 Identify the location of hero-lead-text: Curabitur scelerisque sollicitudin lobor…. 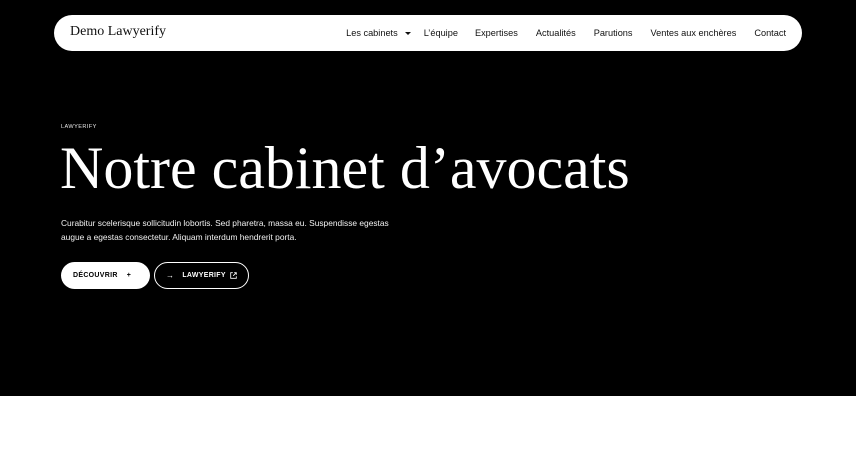
(225, 230).